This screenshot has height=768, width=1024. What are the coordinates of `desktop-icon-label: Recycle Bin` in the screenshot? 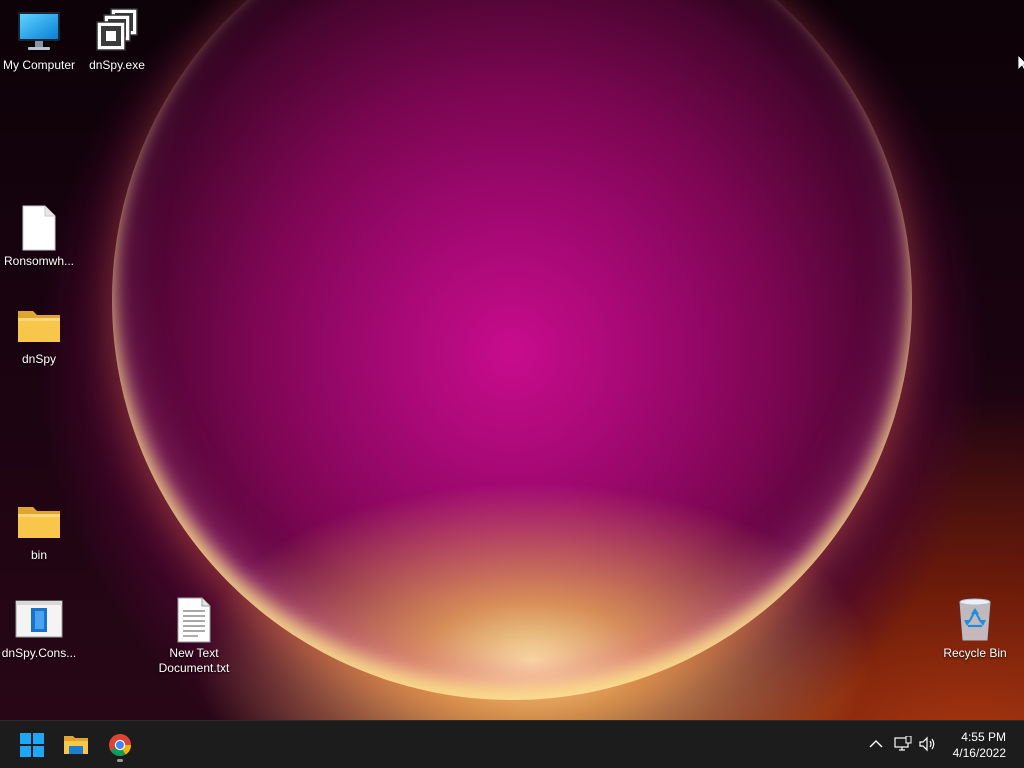 It's located at (975, 653).